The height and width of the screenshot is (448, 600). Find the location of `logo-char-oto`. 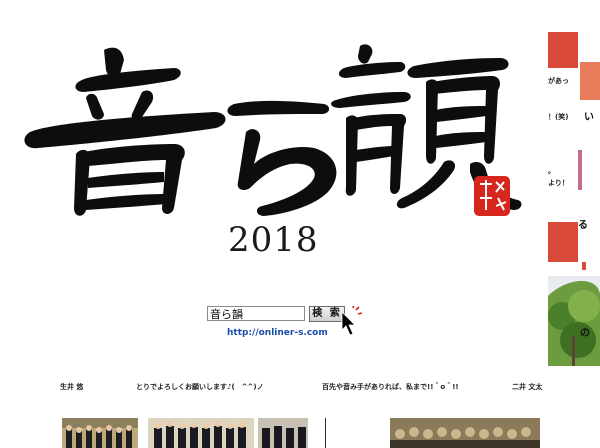

logo-char-oto is located at coordinates (125, 131).